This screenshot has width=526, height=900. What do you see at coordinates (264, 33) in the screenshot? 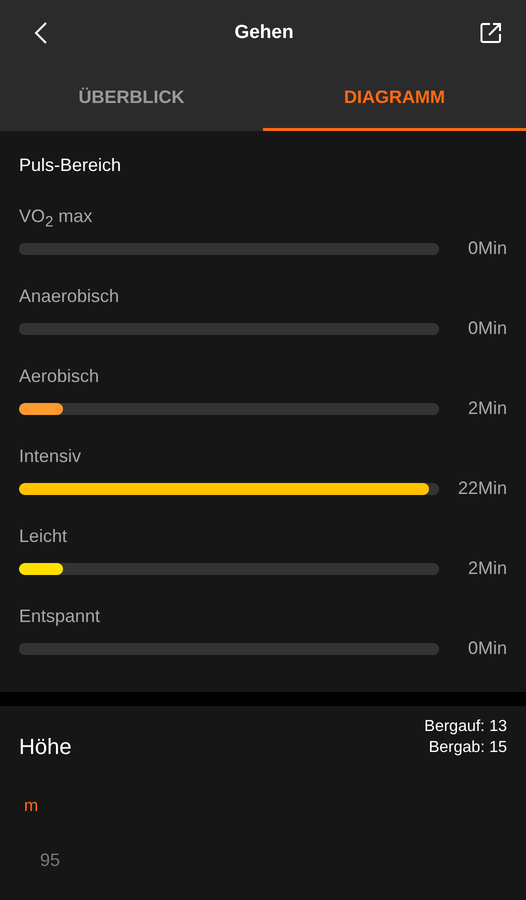
I see `window-title: Gehen` at bounding box center [264, 33].